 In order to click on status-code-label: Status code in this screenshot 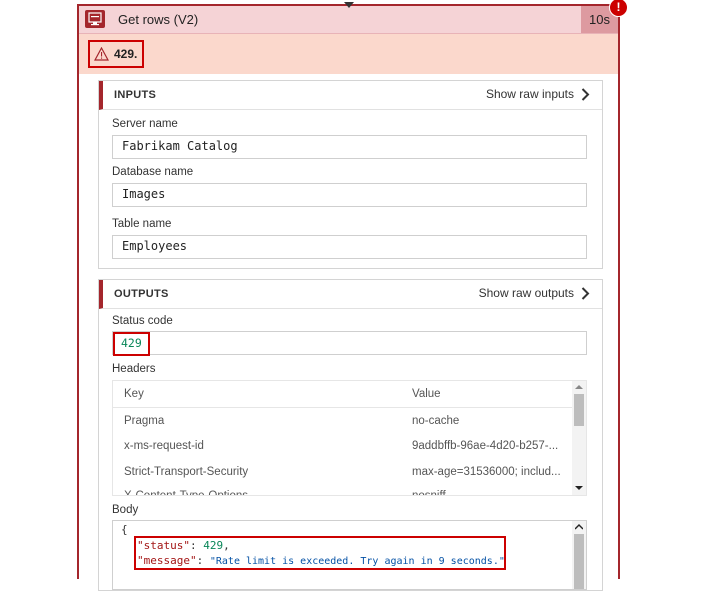, I will do `click(142, 321)`.